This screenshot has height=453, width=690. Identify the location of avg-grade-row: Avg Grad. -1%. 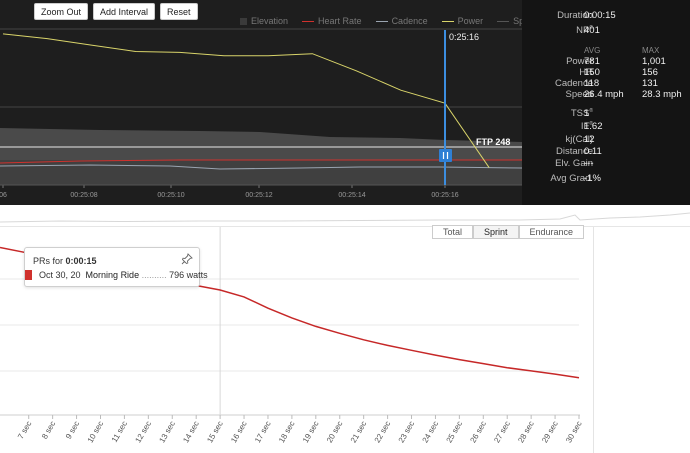
(606, 179).